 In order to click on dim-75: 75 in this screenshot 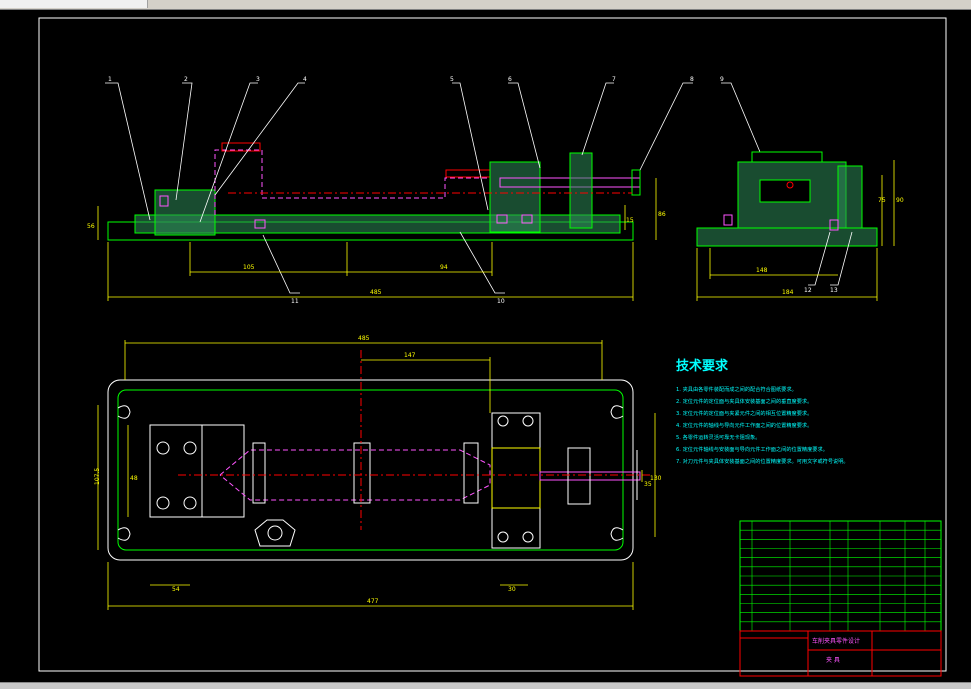, I will do `click(882, 200)`.